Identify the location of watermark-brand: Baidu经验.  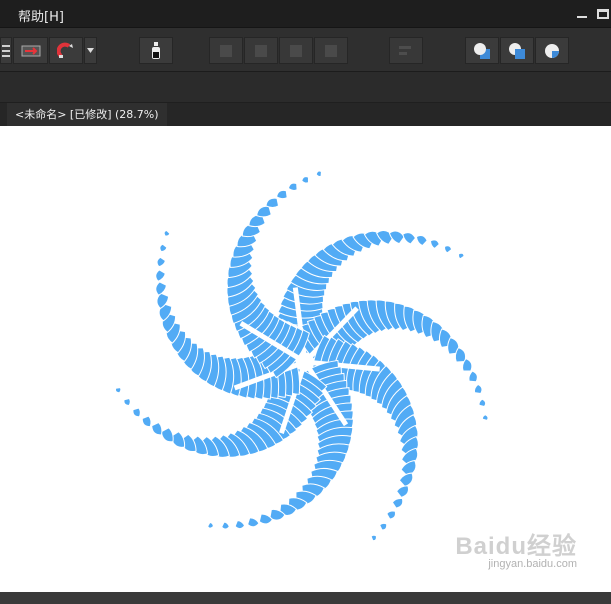
(516, 546).